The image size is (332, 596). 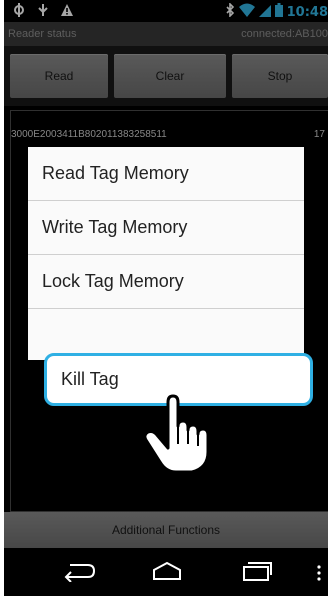 What do you see at coordinates (257, 573) in the screenshot?
I see `recents-icon` at bounding box center [257, 573].